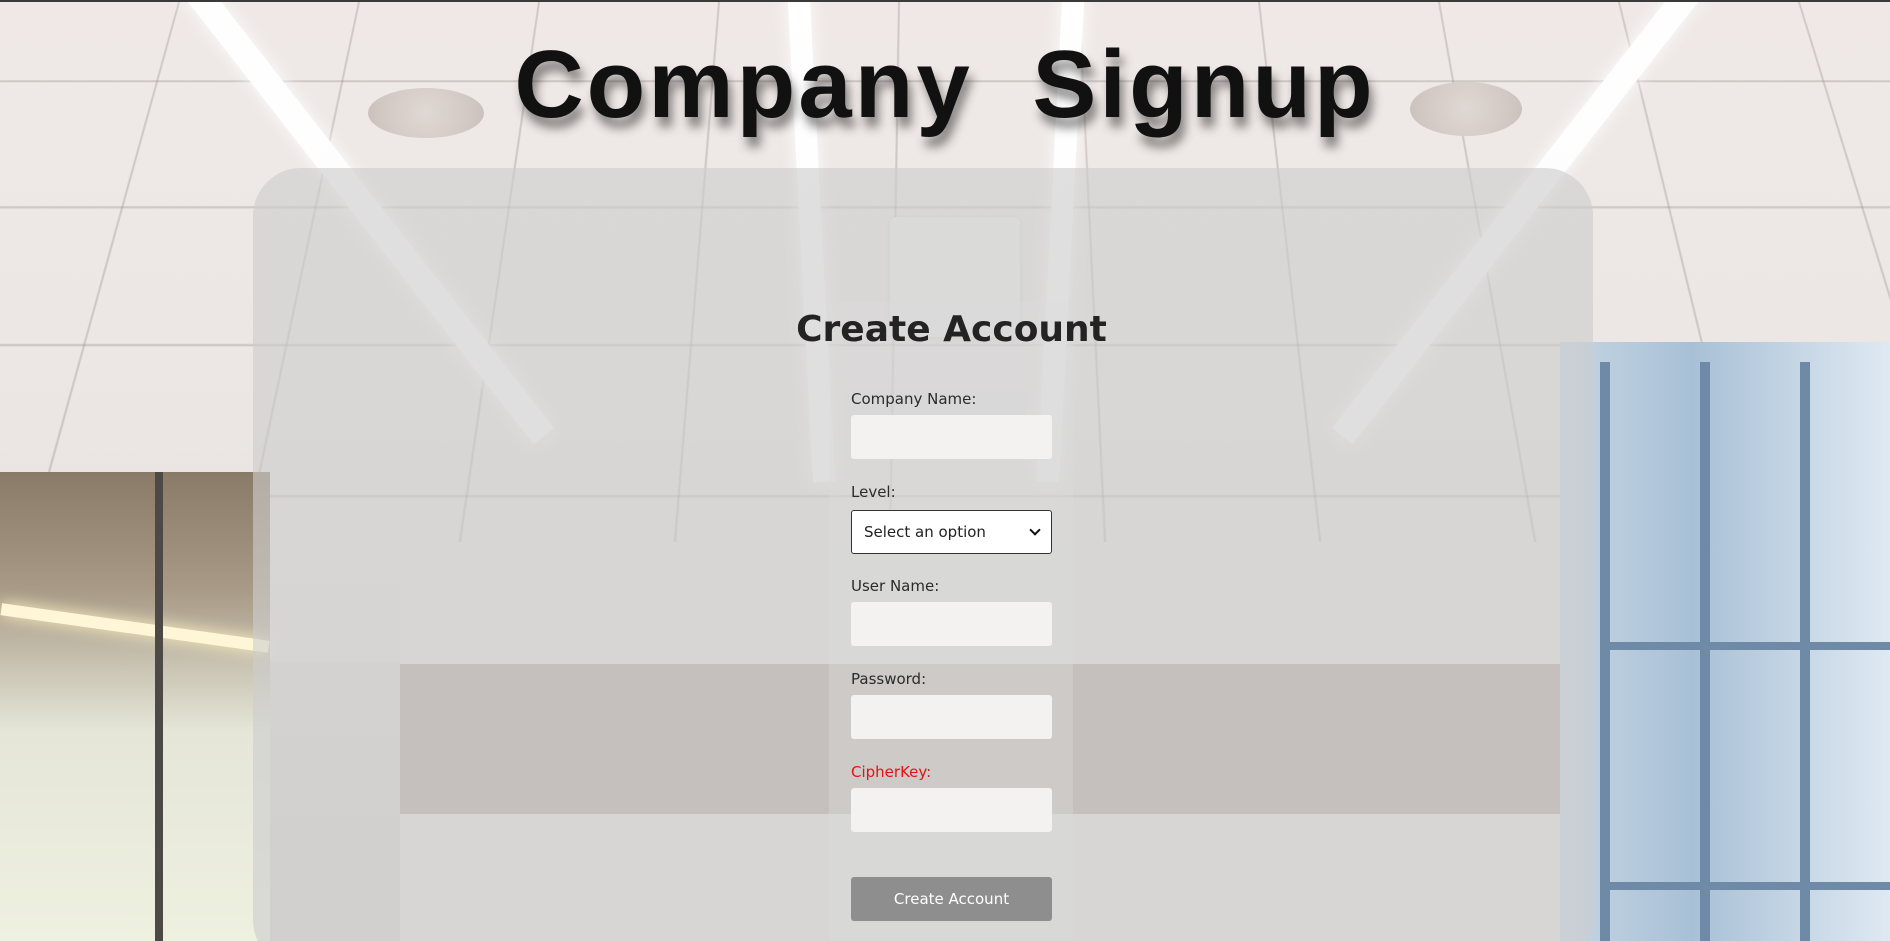 Image resolution: width=1890 pixels, height=941 pixels. What do you see at coordinates (951, 437) in the screenshot?
I see `company-name-input` at bounding box center [951, 437].